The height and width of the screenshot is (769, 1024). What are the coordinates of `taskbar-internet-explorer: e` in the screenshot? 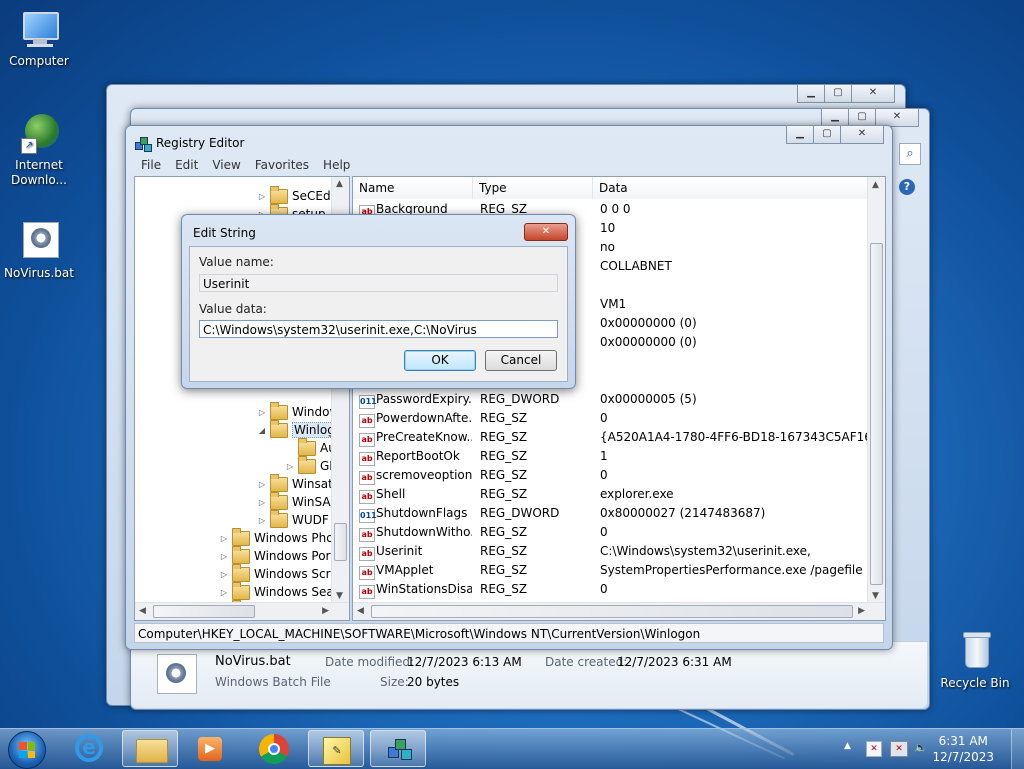 It's located at (90, 748).